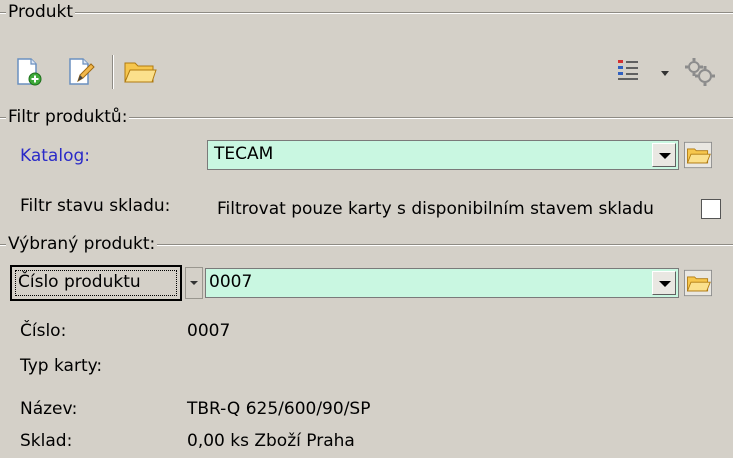  I want to click on product-group-border, so click(366, 13).